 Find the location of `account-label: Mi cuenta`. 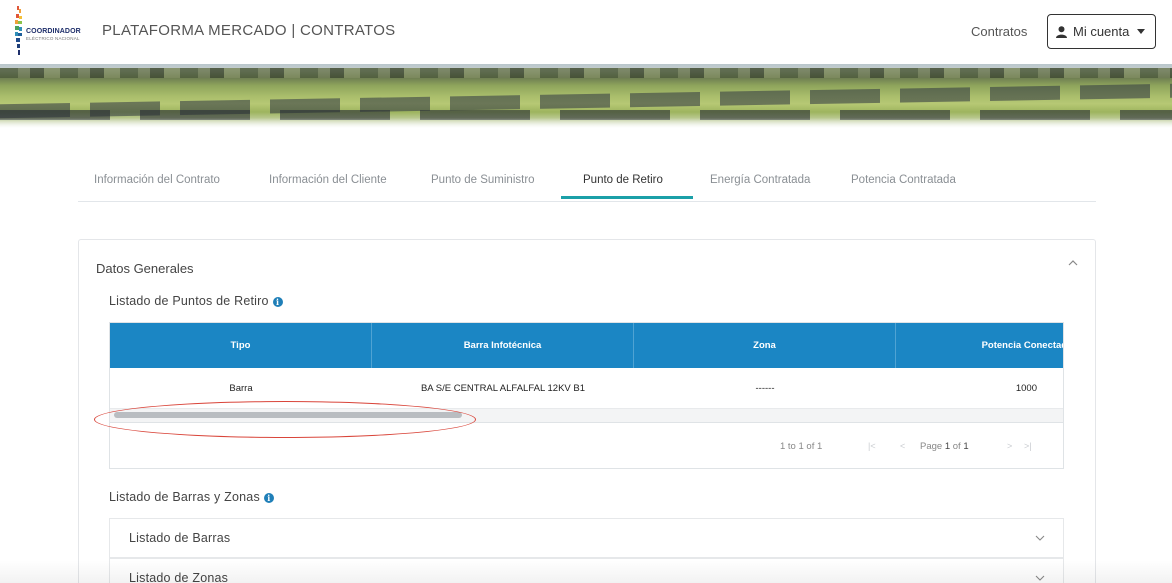

account-label: Mi cuenta is located at coordinates (1101, 31).